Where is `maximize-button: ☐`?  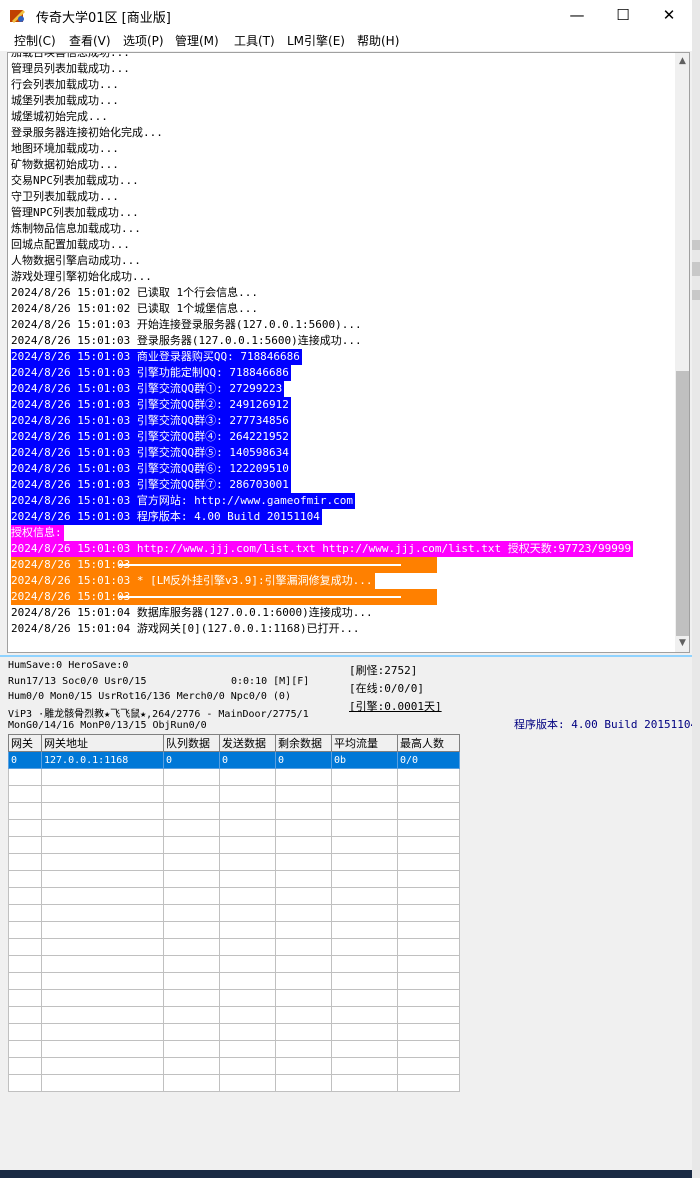
maximize-button: ☐ is located at coordinates (623, 15).